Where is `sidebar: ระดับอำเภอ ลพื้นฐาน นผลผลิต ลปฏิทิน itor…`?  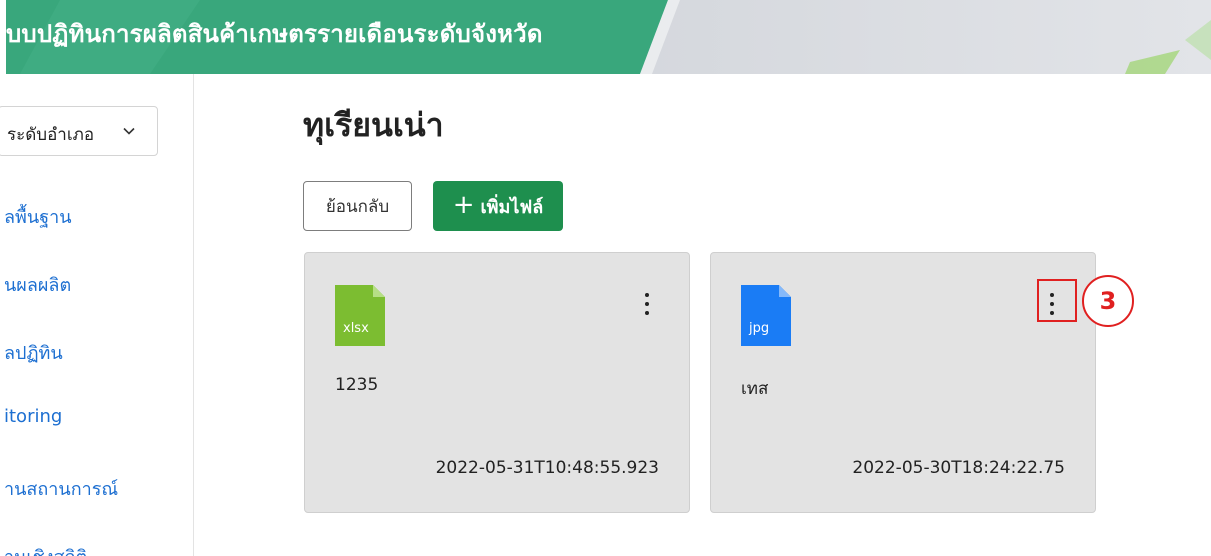
sidebar: ระดับอำเภอ ลพื้นฐาน นผลผลิต ลปฏิทิน itor… is located at coordinates (97, 315).